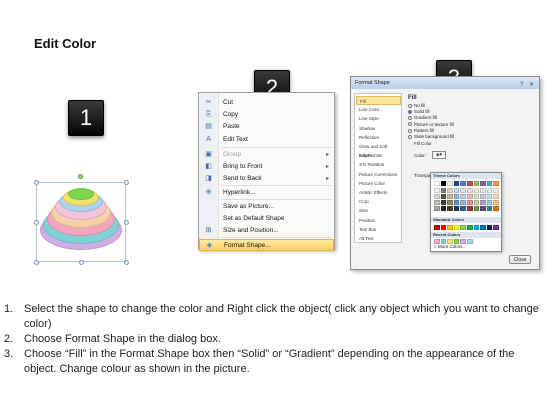 The image size is (560, 420). Describe the element at coordinates (378, 220) in the screenshot. I see `category-item: Position` at that location.